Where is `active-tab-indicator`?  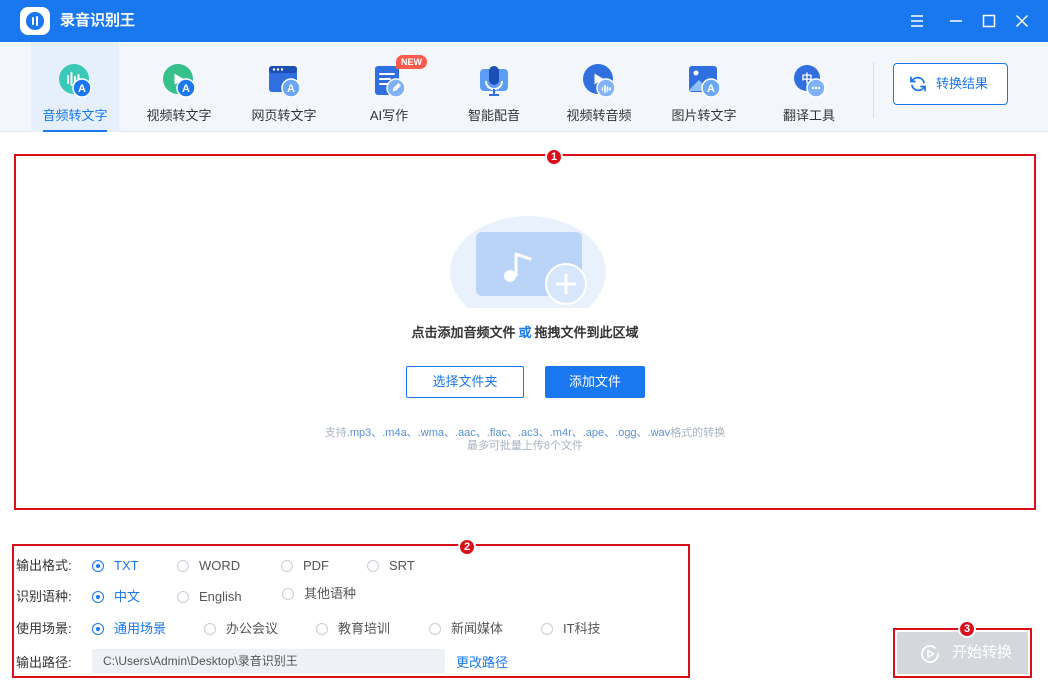 active-tab-indicator is located at coordinates (75, 131).